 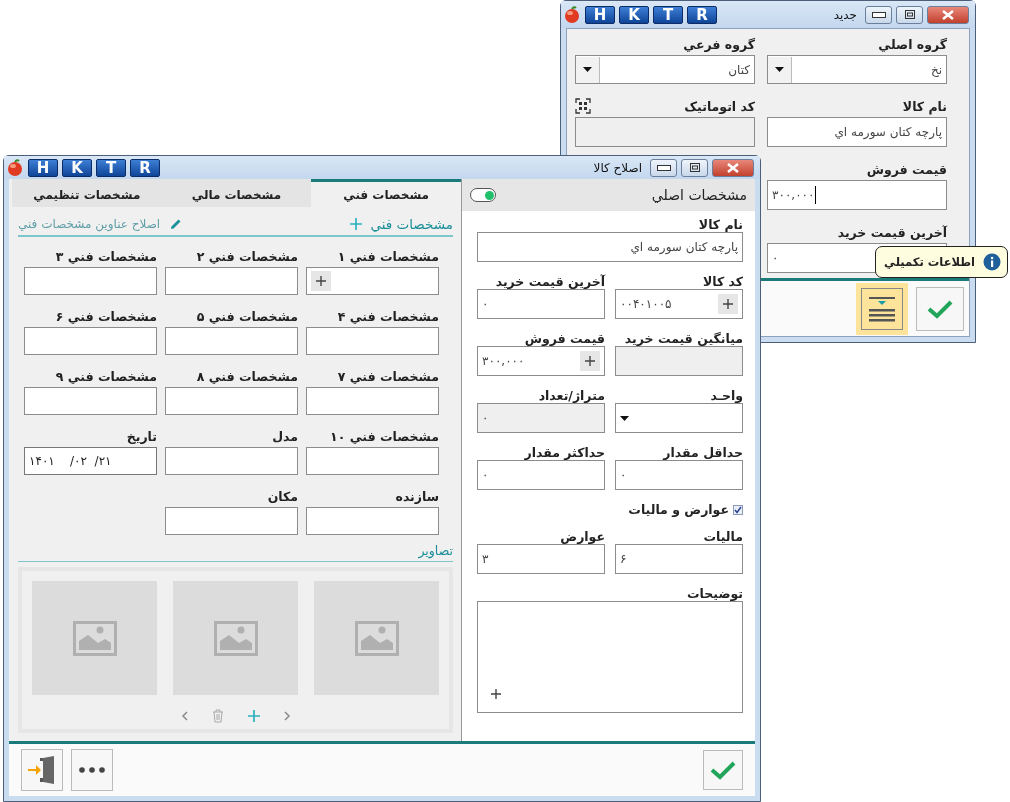 I want to click on exit-button, so click(x=42, y=770).